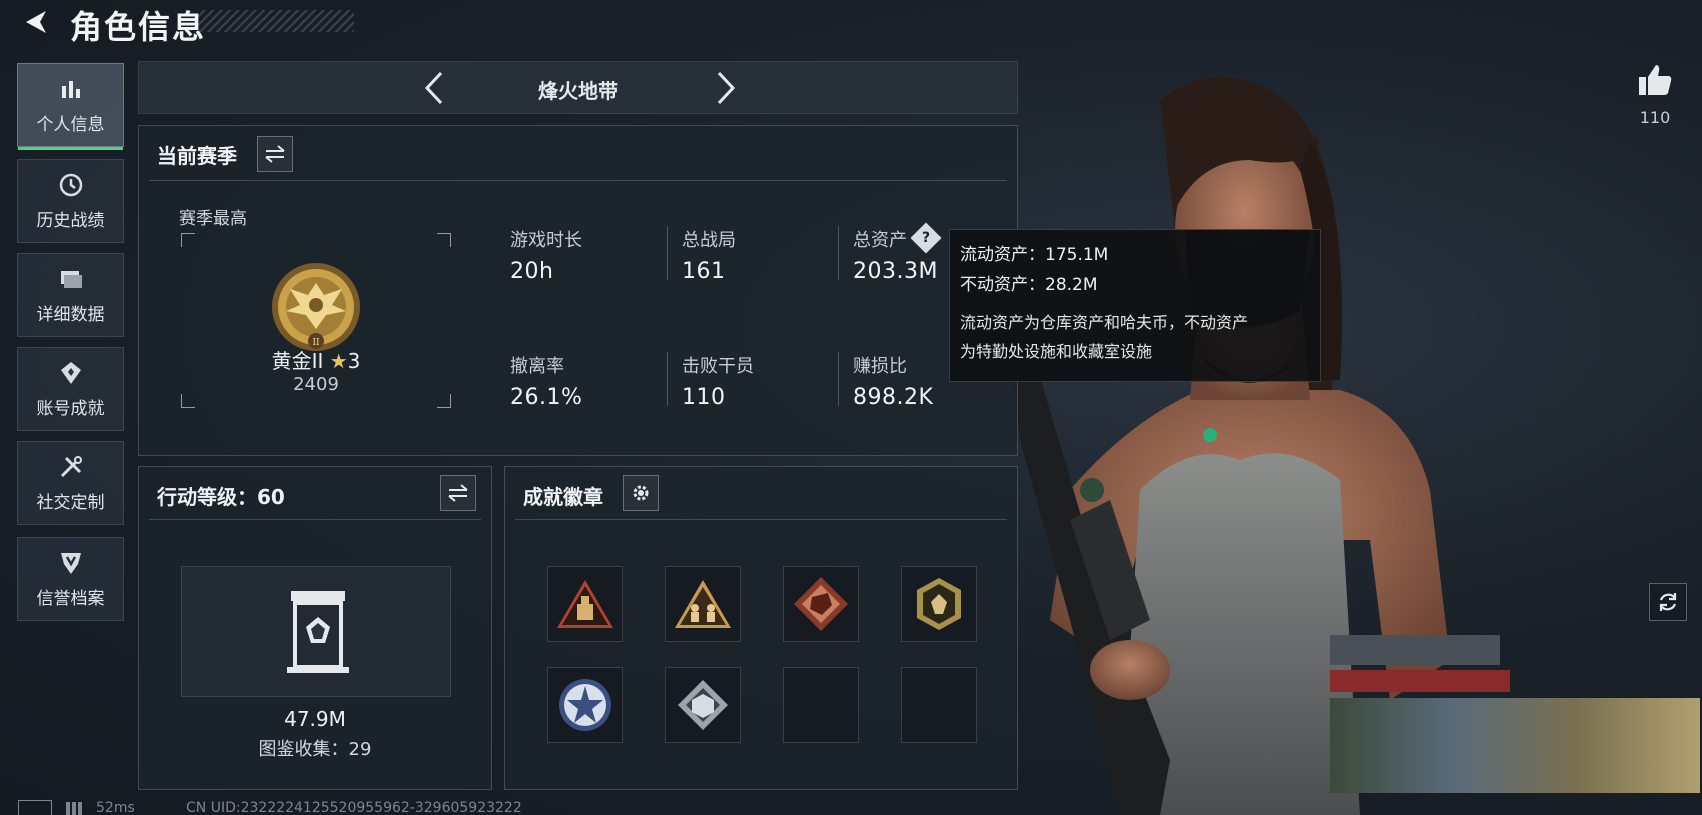 Image resolution: width=1702 pixels, height=815 pixels. What do you see at coordinates (1655, 117) in the screenshot?
I see `like-count: 110` at bounding box center [1655, 117].